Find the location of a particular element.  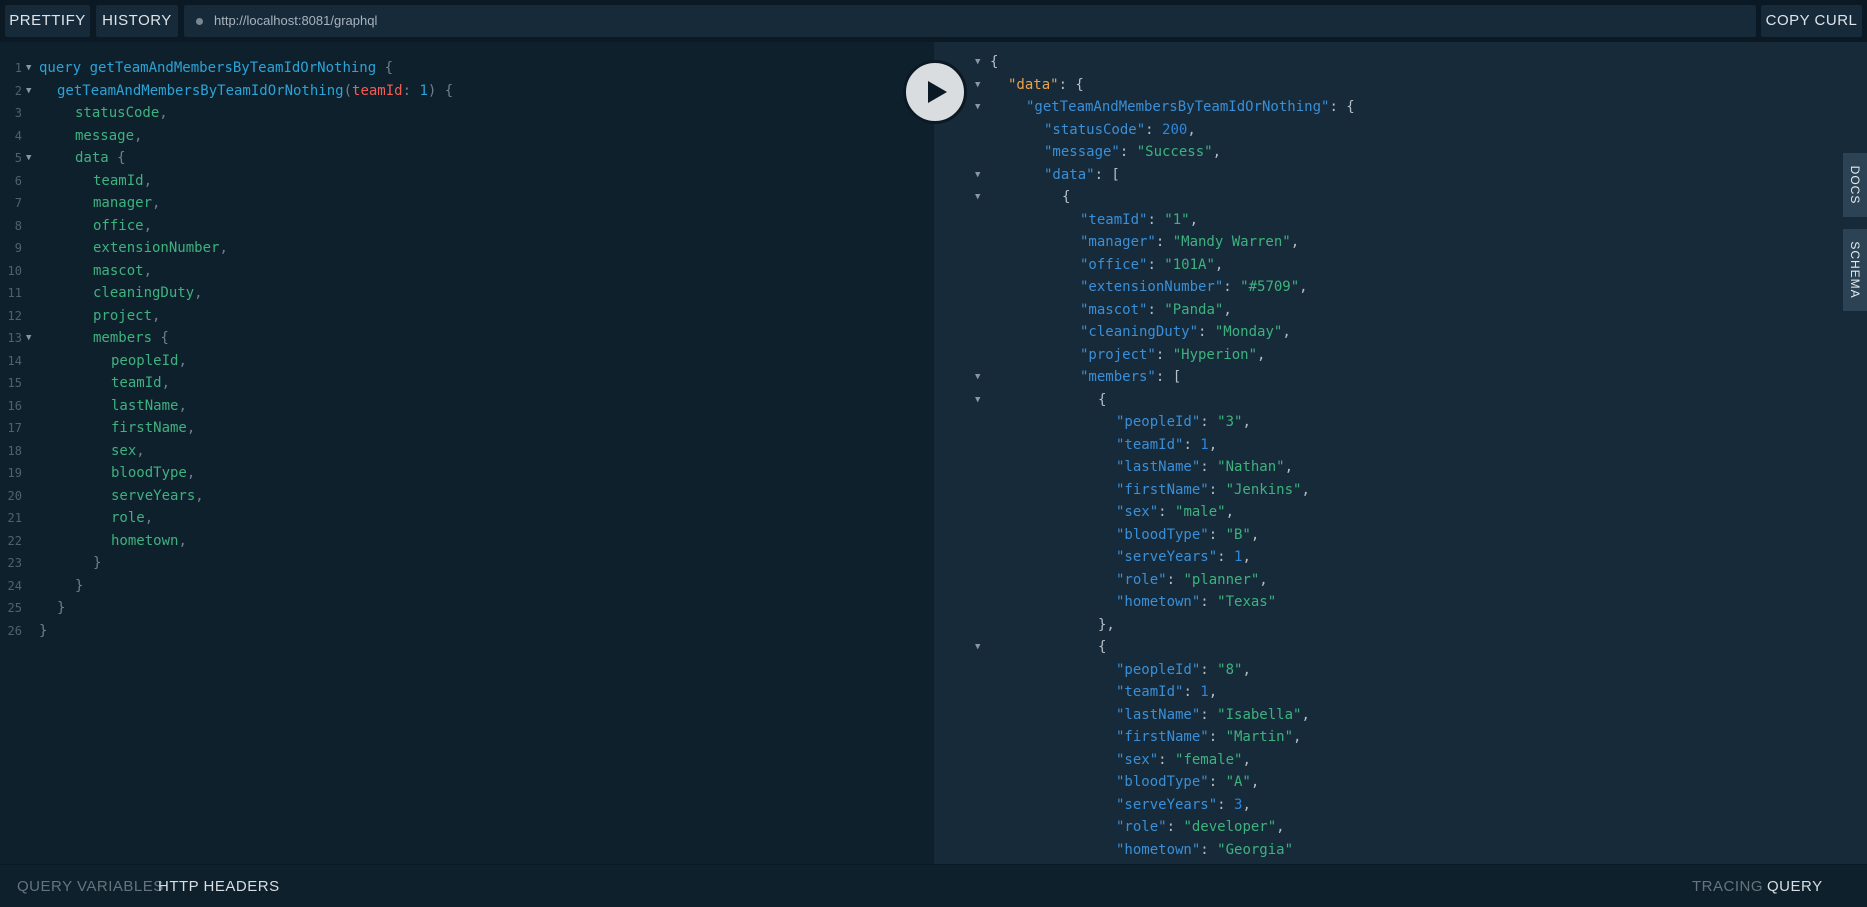

run-query-button is located at coordinates (935, 92).